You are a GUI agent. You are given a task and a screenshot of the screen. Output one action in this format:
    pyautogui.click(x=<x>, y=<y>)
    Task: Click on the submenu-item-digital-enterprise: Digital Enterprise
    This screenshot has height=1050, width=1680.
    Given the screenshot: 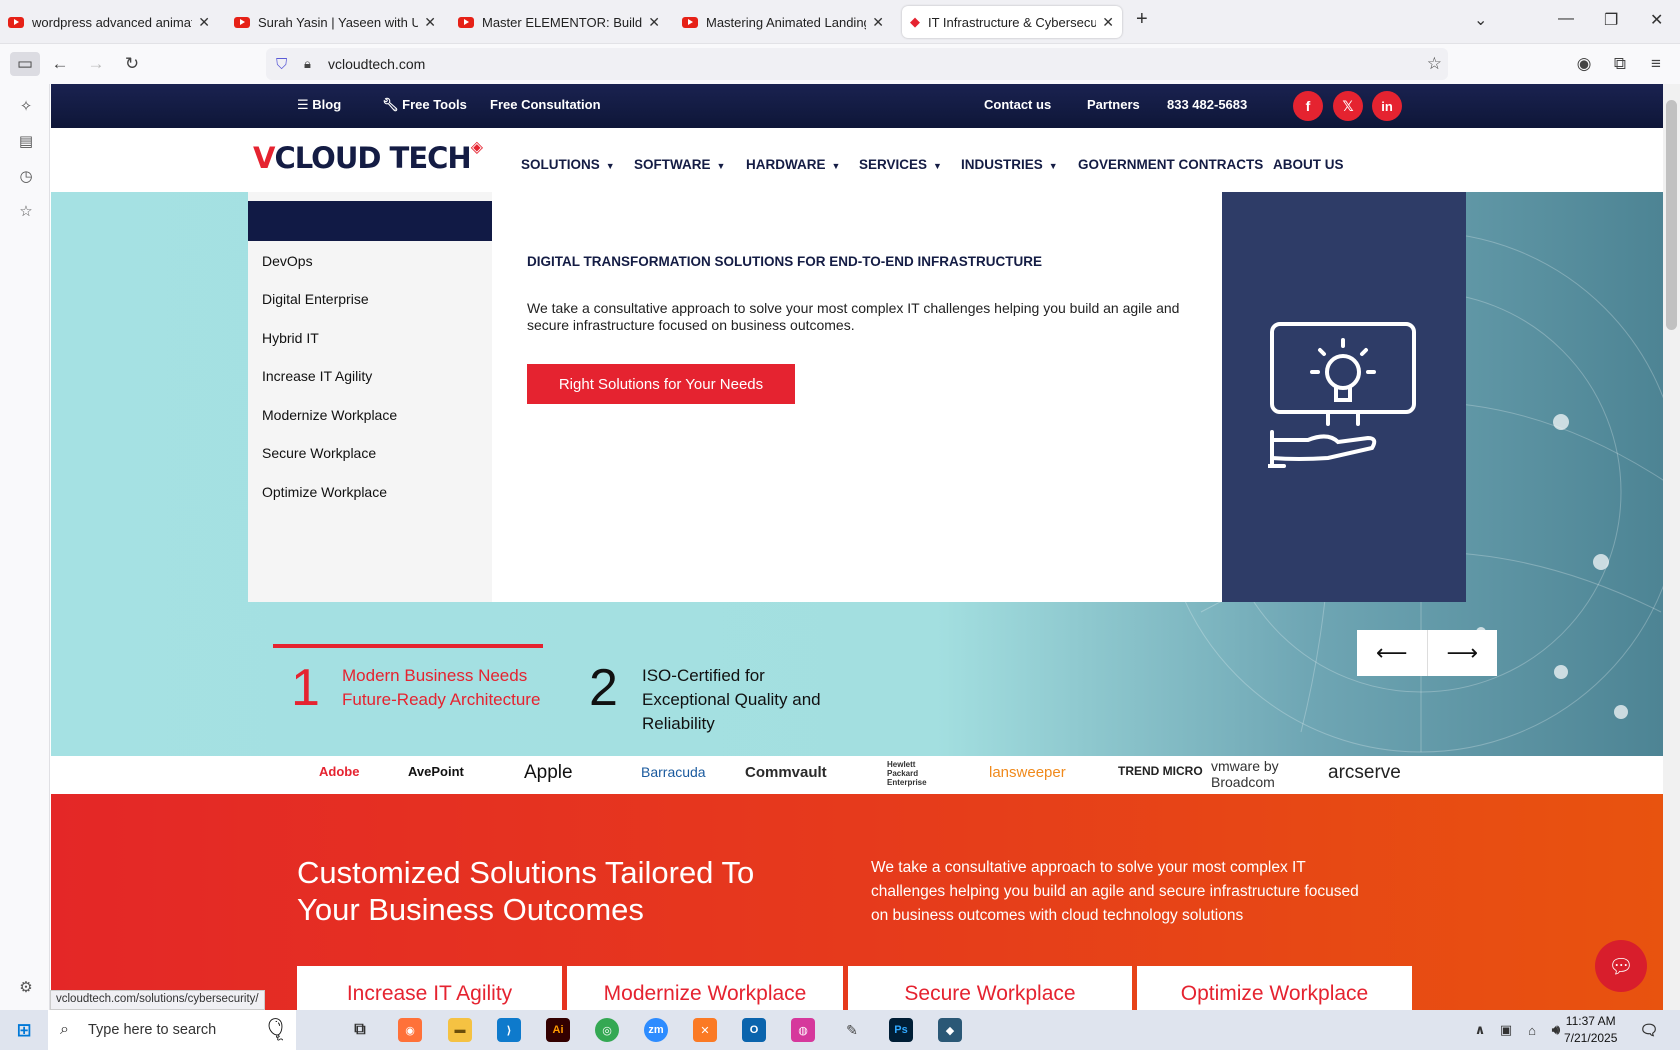 What is the action you would take?
    pyautogui.click(x=315, y=299)
    